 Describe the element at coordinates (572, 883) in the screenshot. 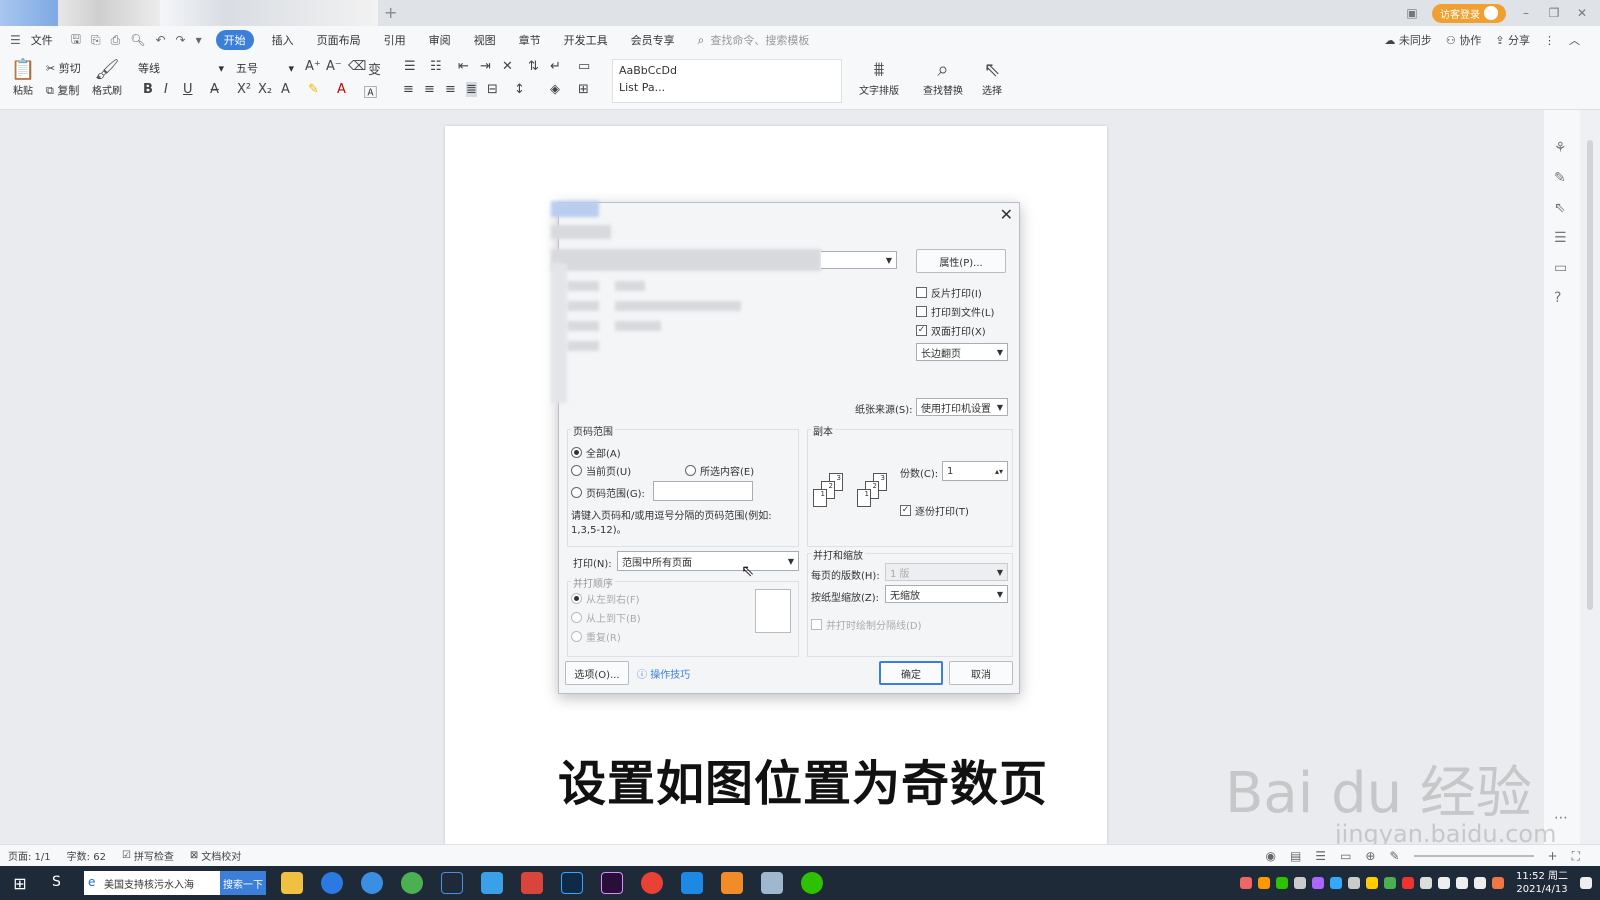

I see `photoshop-icon` at that location.